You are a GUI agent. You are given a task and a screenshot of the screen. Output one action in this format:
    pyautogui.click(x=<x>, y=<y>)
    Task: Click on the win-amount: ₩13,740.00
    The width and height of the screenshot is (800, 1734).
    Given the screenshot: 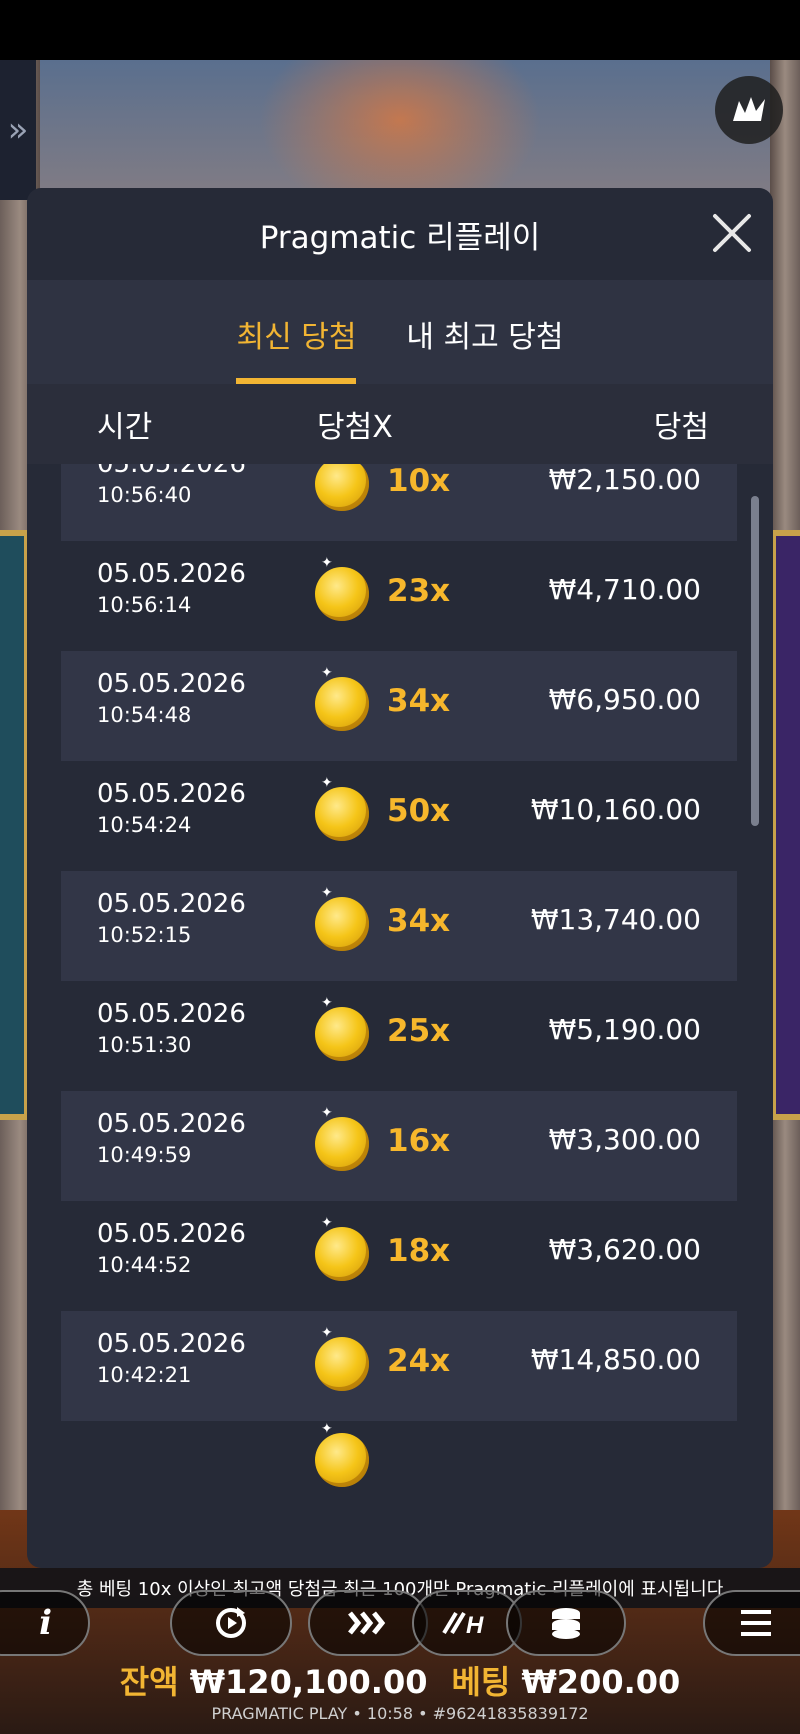 What is the action you would take?
    pyautogui.click(x=615, y=919)
    